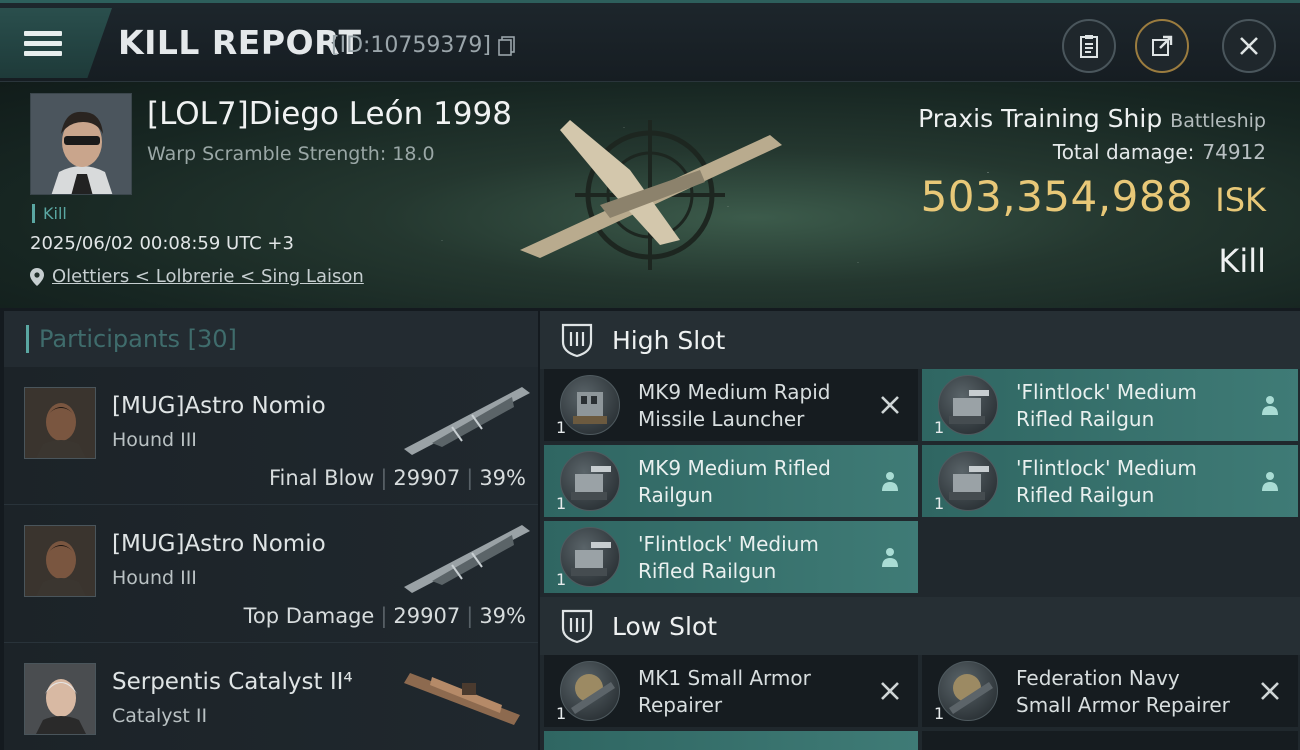  I want to click on module-item: 1 Federation Navy Small Armor Repairer, so click(1110, 691).